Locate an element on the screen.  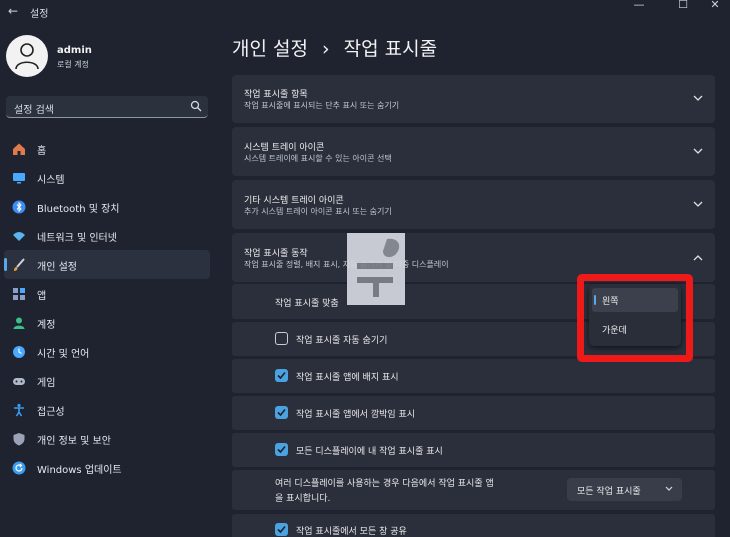
close-icon: ✕ is located at coordinates (715, 6).